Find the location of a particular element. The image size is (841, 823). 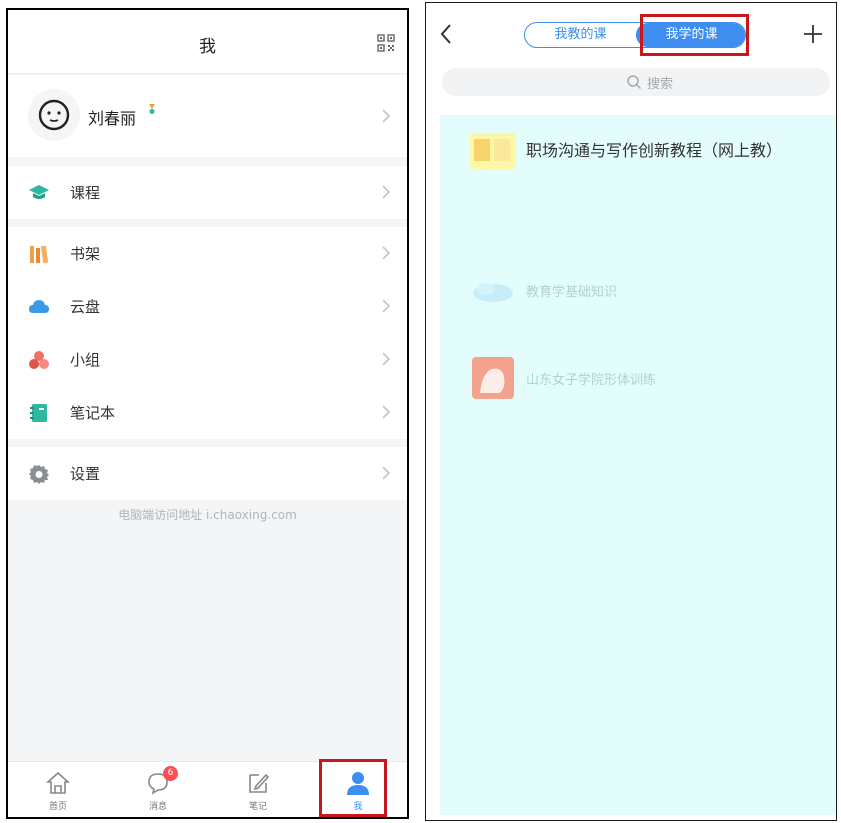

tools-section: 书架 云盘 小组 笔记本 is located at coordinates (207, 333).